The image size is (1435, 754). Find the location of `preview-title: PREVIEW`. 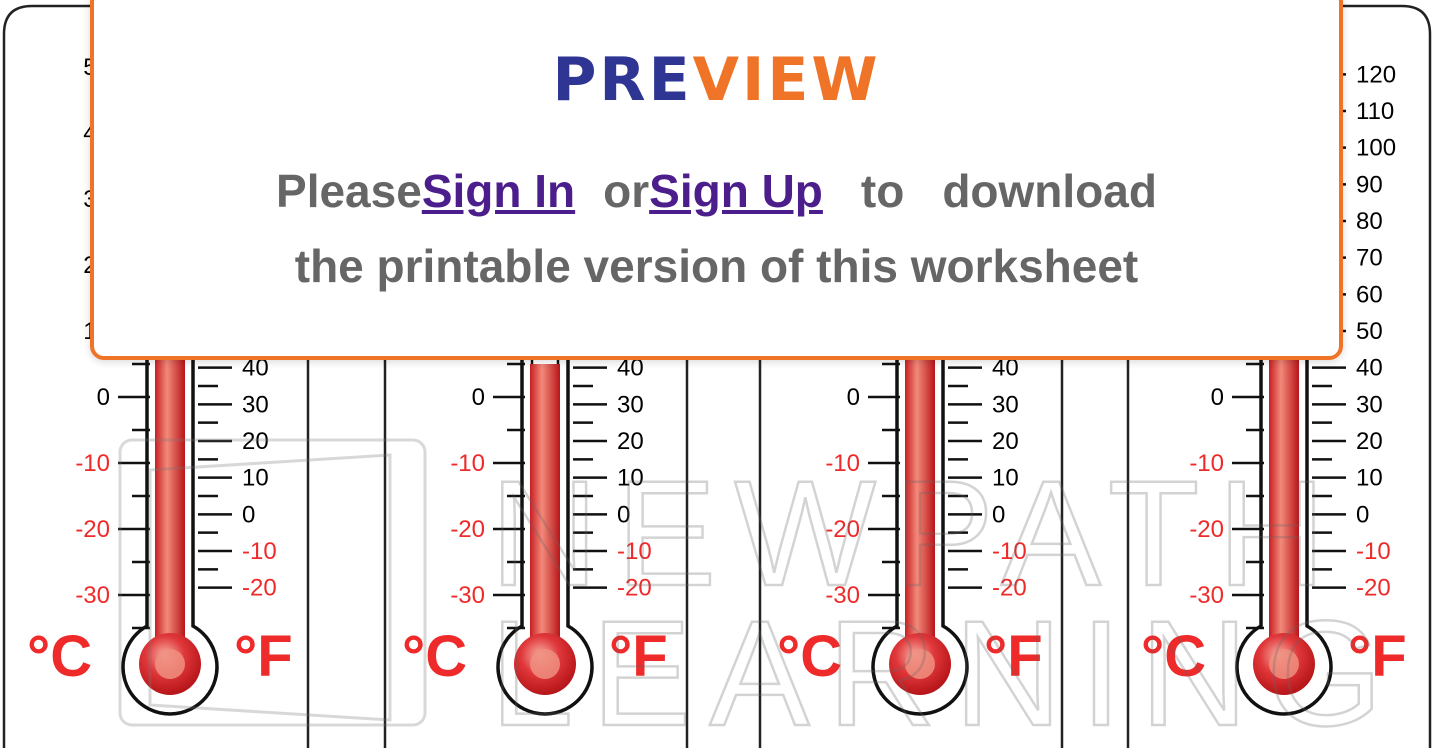

preview-title: PREVIEW is located at coordinates (716, 80).